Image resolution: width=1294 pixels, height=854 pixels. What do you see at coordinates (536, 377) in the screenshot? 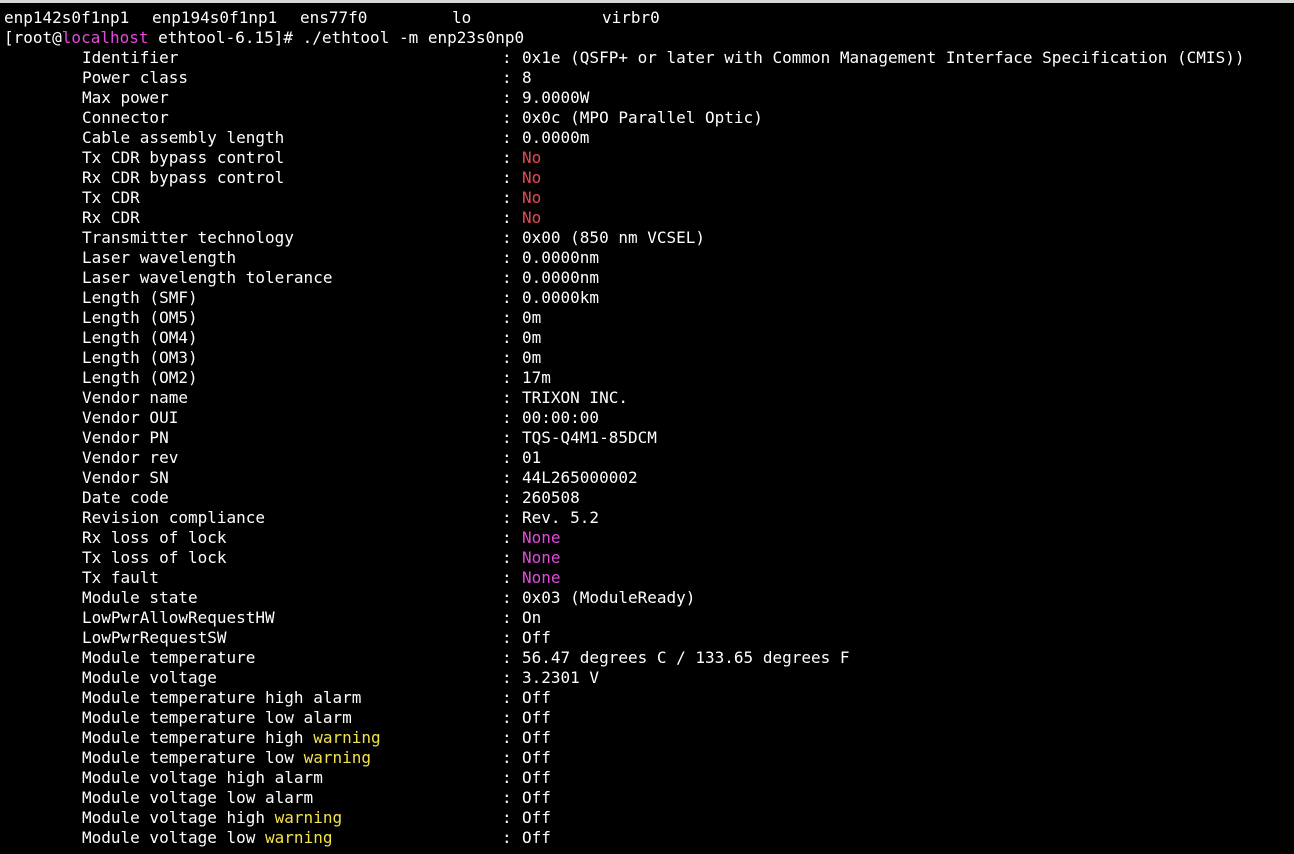
I see `row-value: 17m` at bounding box center [536, 377].